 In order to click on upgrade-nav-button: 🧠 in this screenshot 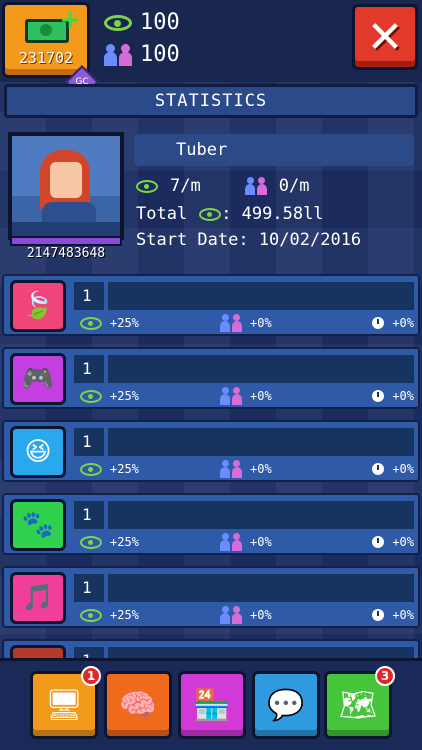, I will do `click(138, 705)`.